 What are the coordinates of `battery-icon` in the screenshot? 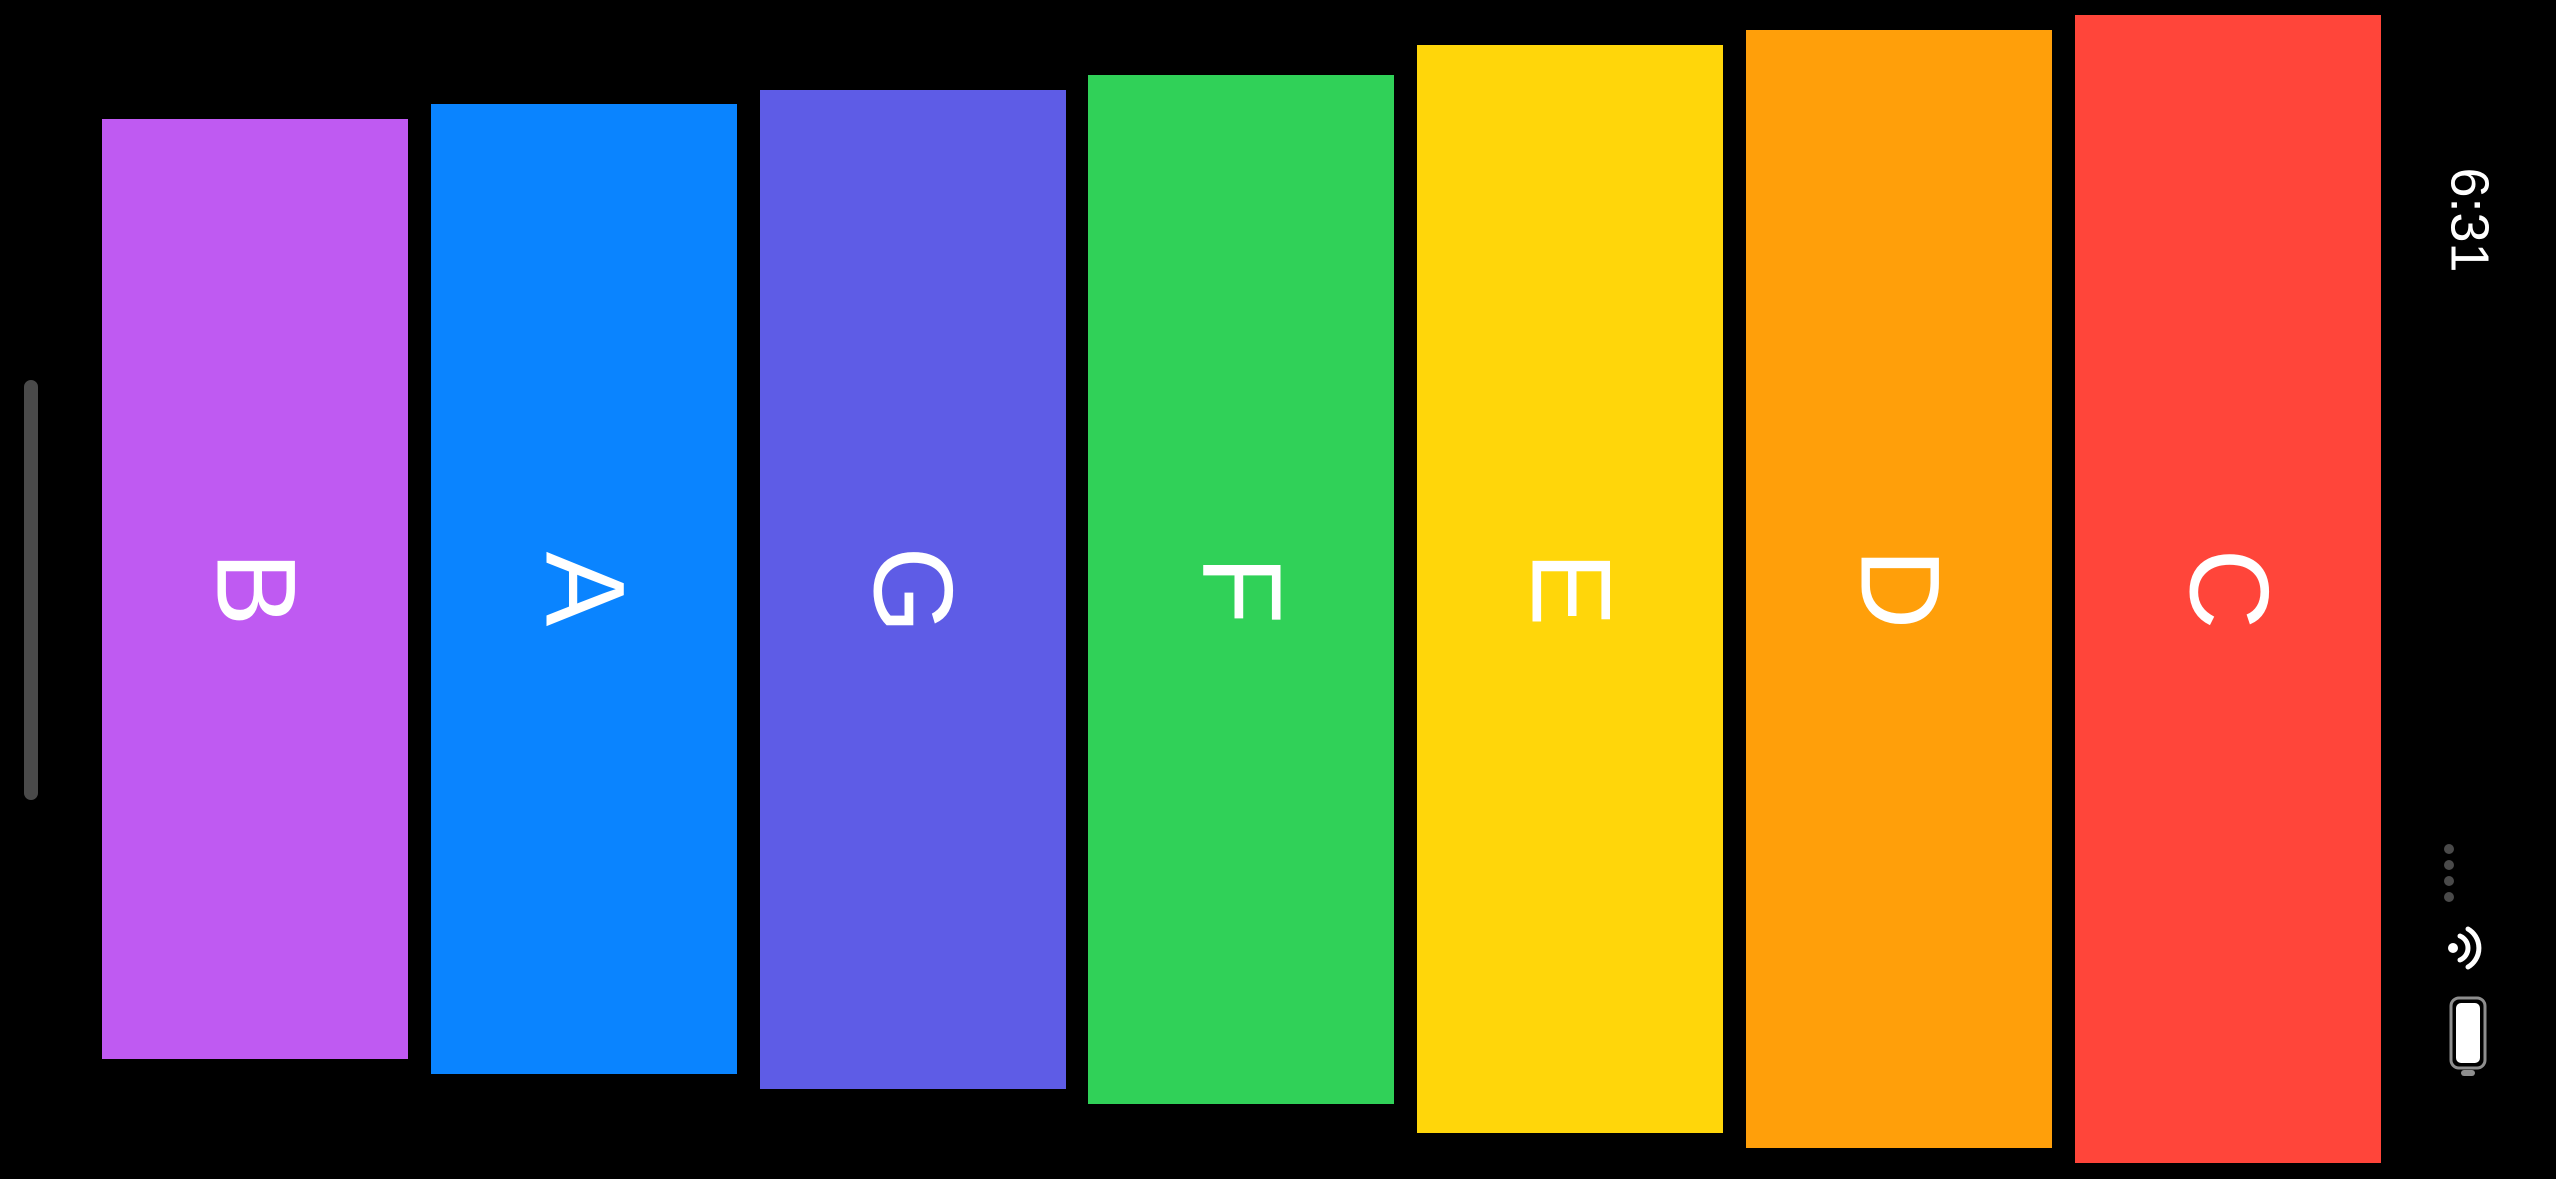 It's located at (2468, 1036).